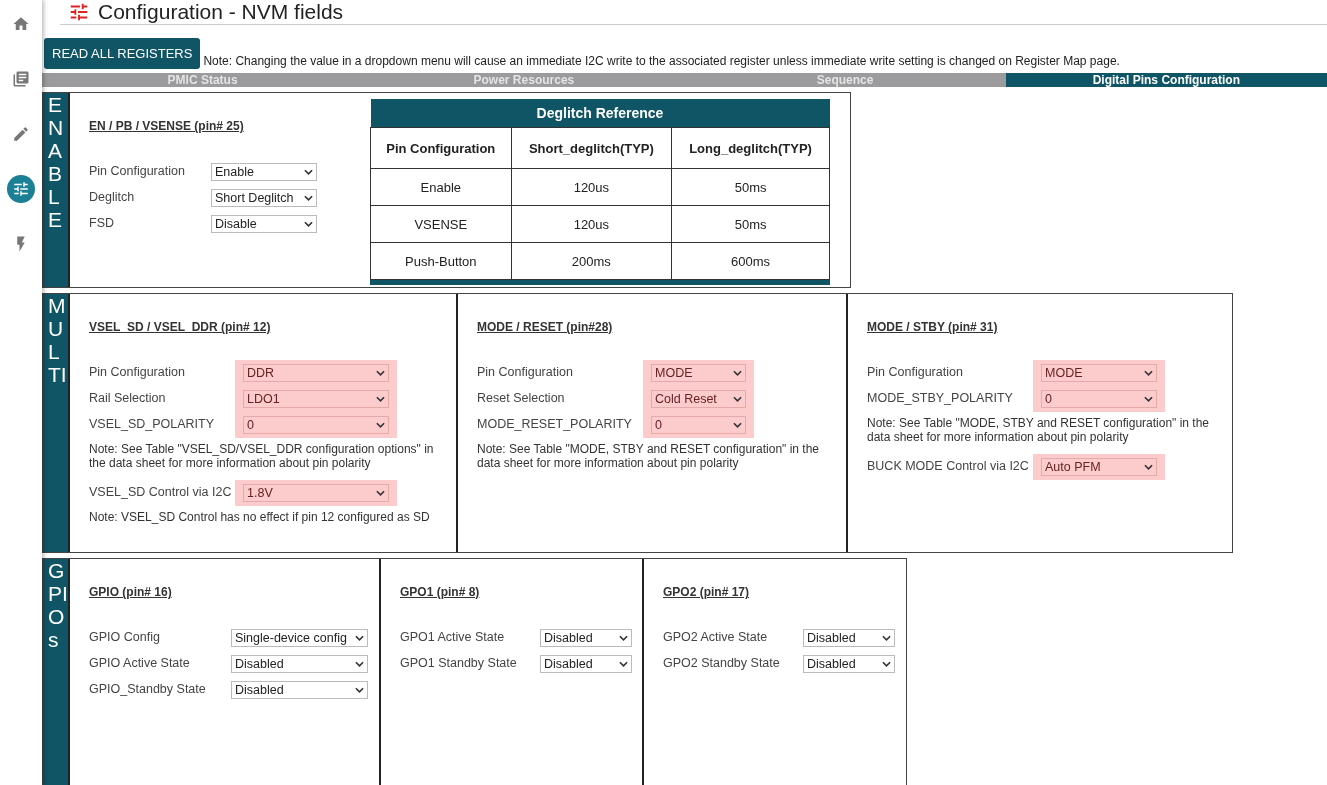 The image size is (1327, 785). I want to click on field-label: VSEL_SD Control via I2C, so click(161, 491).